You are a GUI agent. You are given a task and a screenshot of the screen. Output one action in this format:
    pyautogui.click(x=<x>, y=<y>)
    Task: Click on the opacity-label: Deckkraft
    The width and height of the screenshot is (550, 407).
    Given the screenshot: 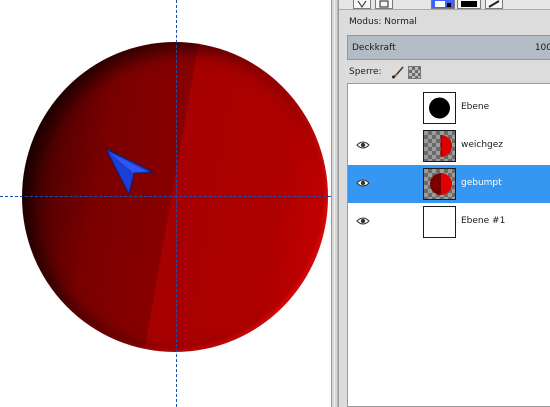 What is the action you would take?
    pyautogui.click(x=374, y=48)
    